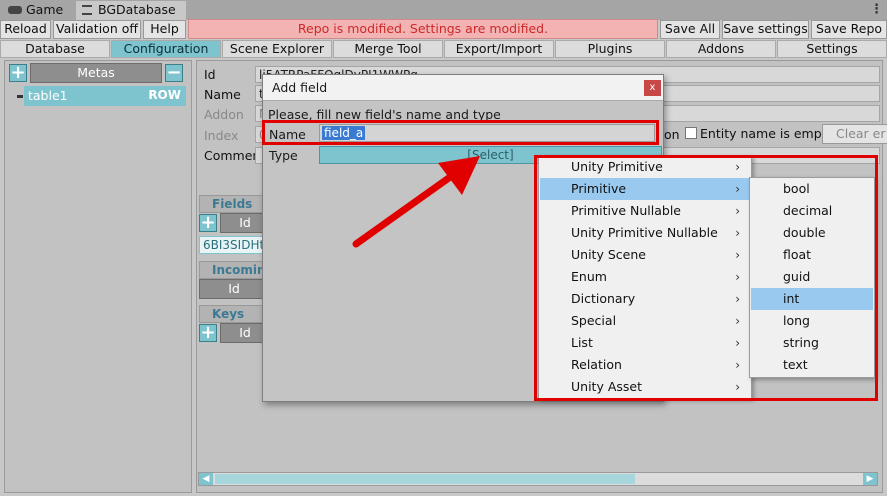  Describe the element at coordinates (721, 49) in the screenshot. I see `tab-addons: Addons` at that location.